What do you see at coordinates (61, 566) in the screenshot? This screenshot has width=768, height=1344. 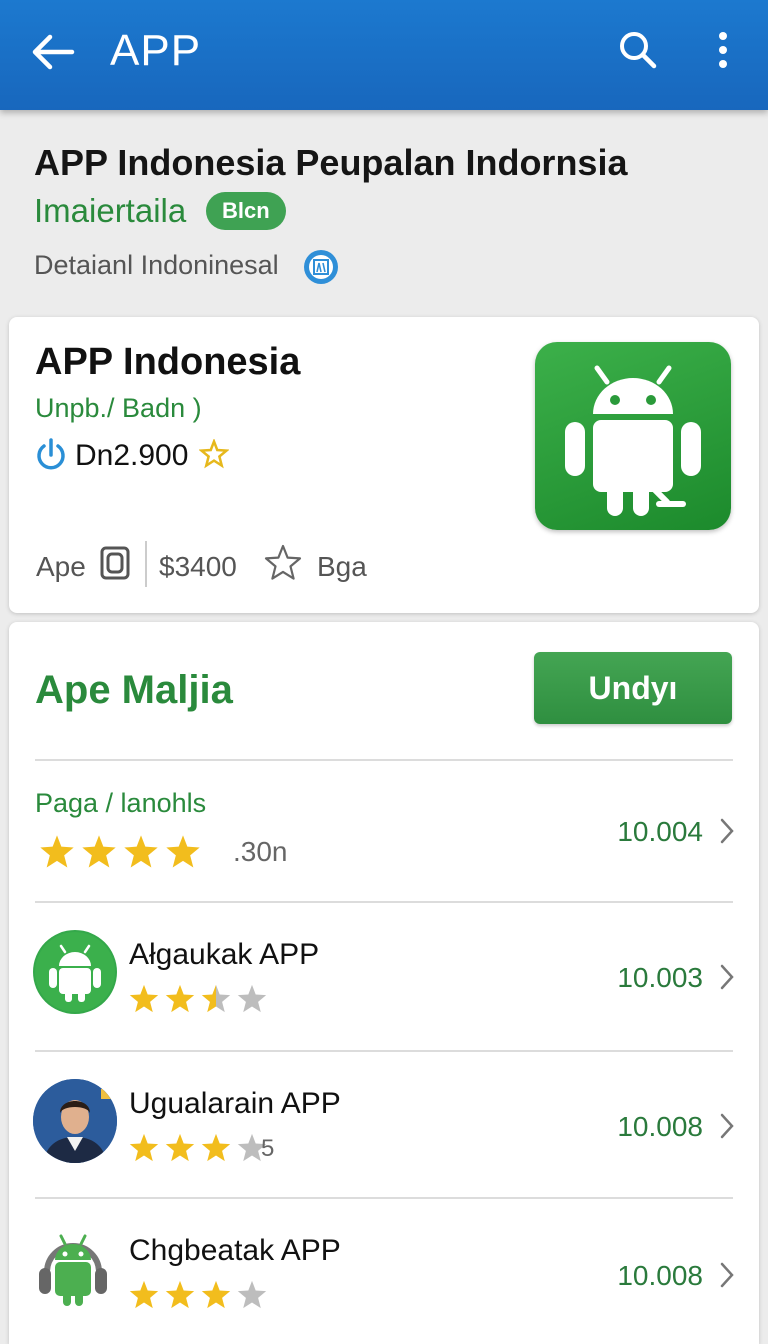 I see `meta-label: Ape` at bounding box center [61, 566].